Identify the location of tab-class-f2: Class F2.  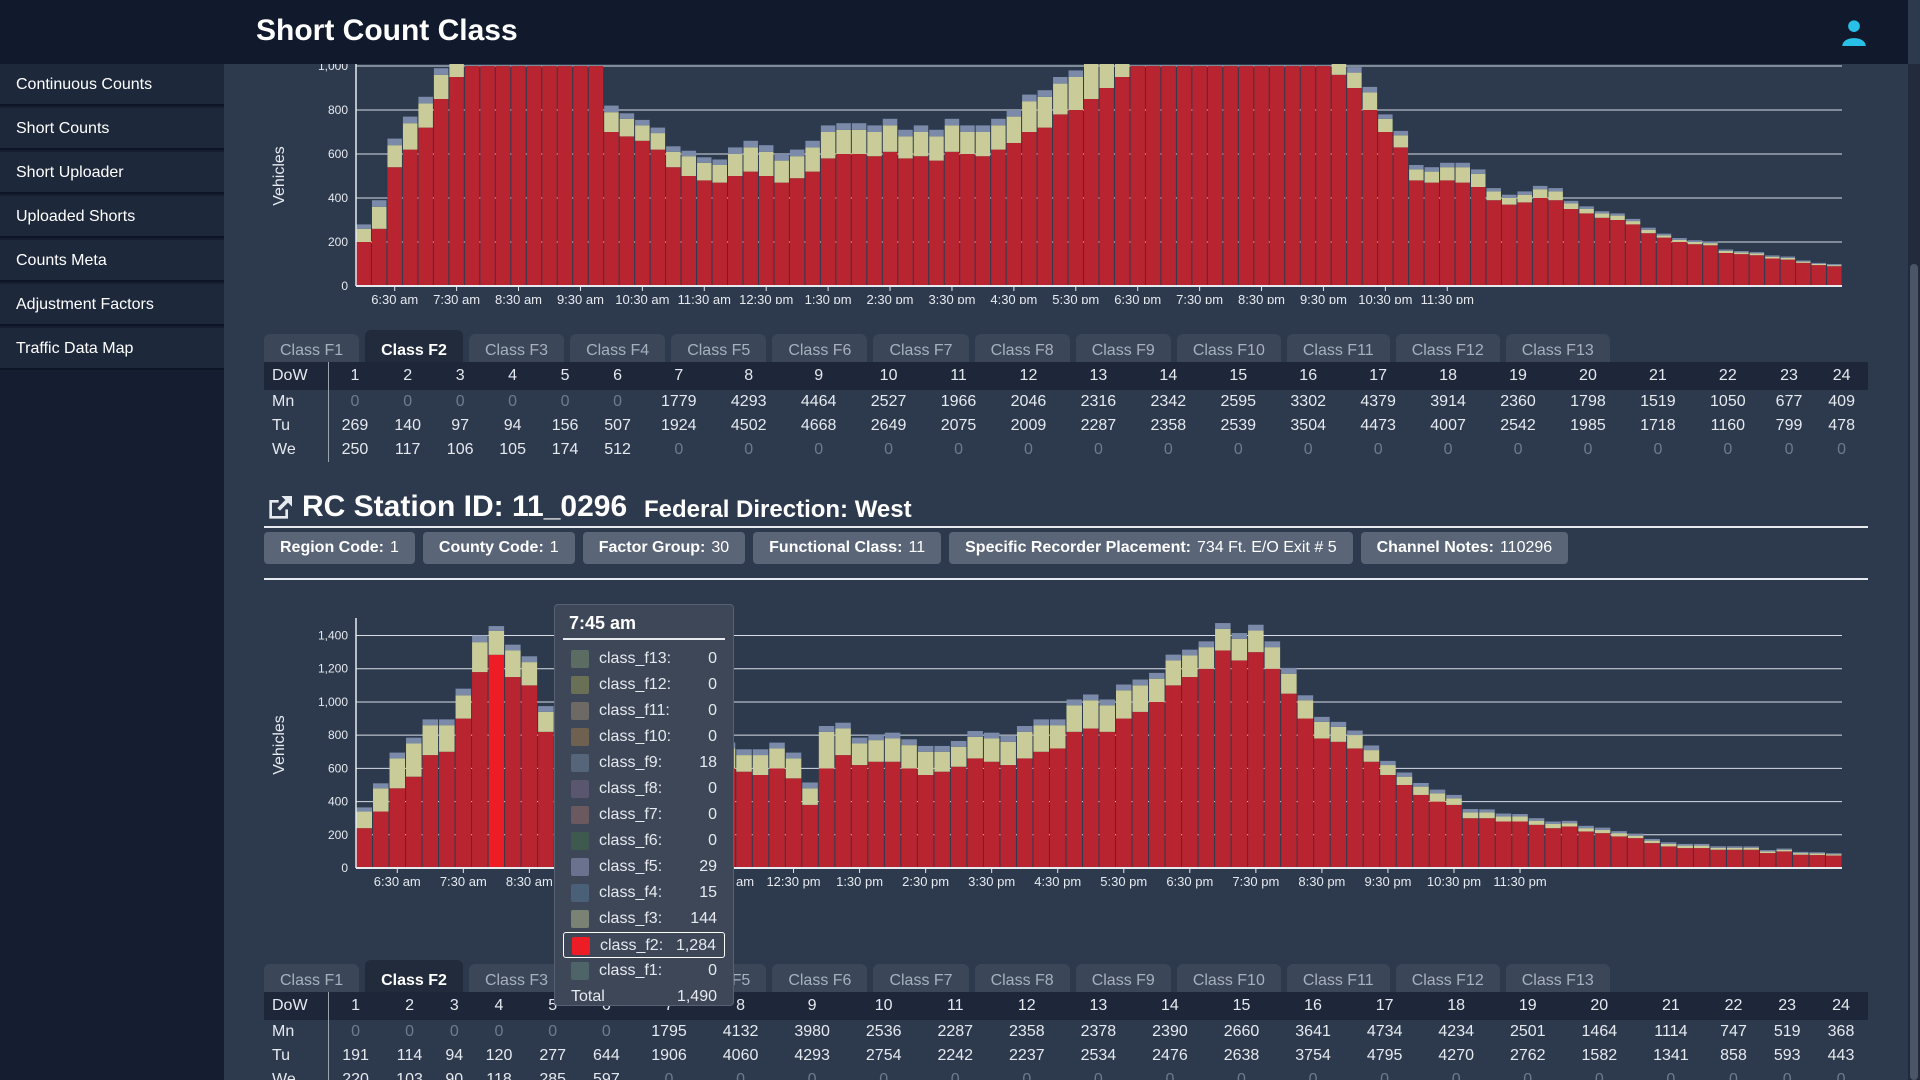
(414, 348).